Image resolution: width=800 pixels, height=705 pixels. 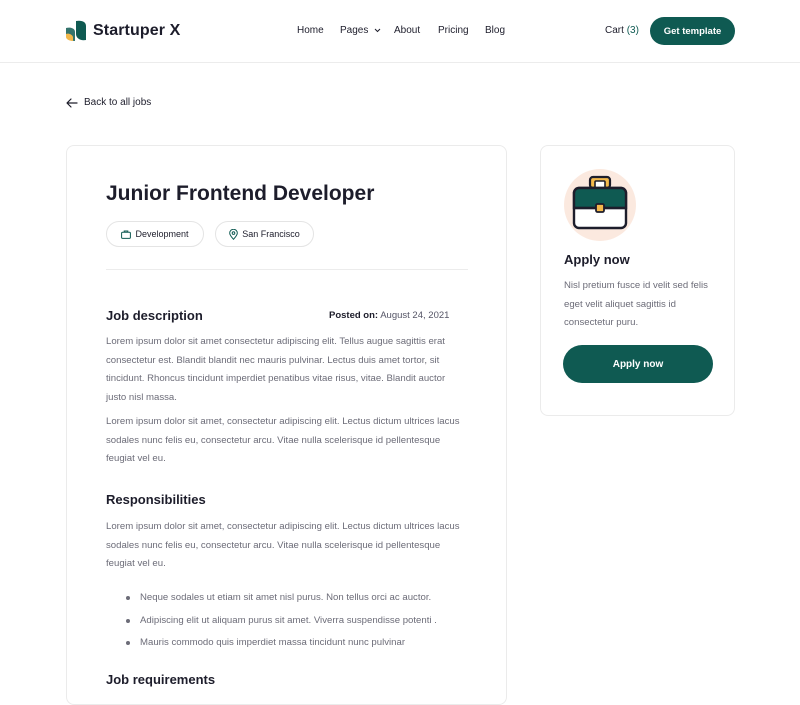 What do you see at coordinates (310, 30) in the screenshot?
I see `nav-item-home: Home` at bounding box center [310, 30].